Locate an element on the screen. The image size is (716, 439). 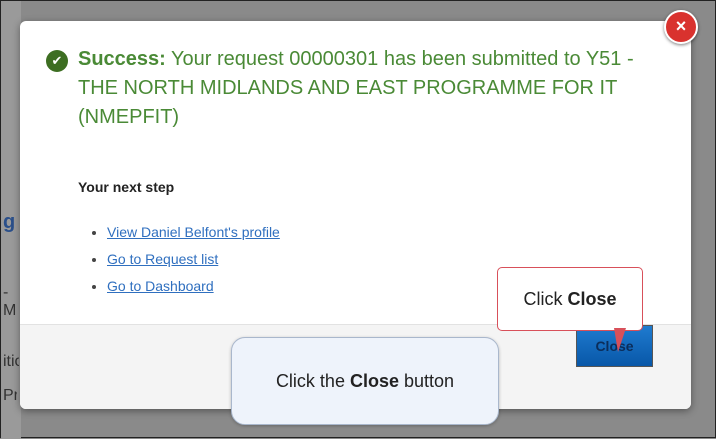
background-page: g -M itio Pr is located at coordinates (11, 220).